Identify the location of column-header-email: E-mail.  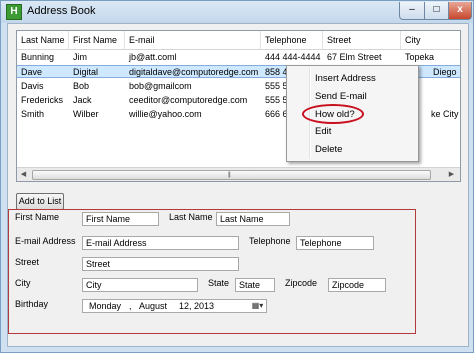
(193, 40).